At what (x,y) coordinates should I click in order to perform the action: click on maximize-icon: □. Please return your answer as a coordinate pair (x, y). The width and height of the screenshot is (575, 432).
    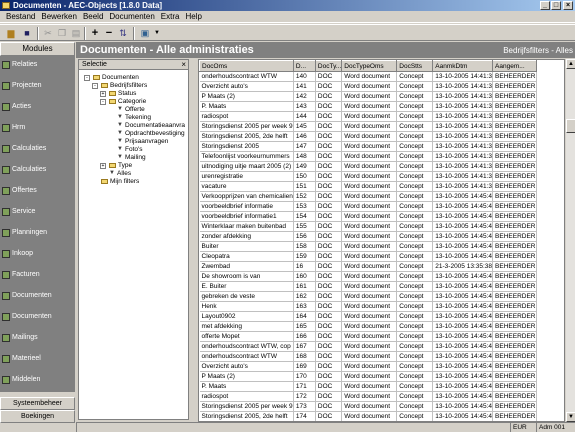
    Looking at the image, I should click on (556, 5).